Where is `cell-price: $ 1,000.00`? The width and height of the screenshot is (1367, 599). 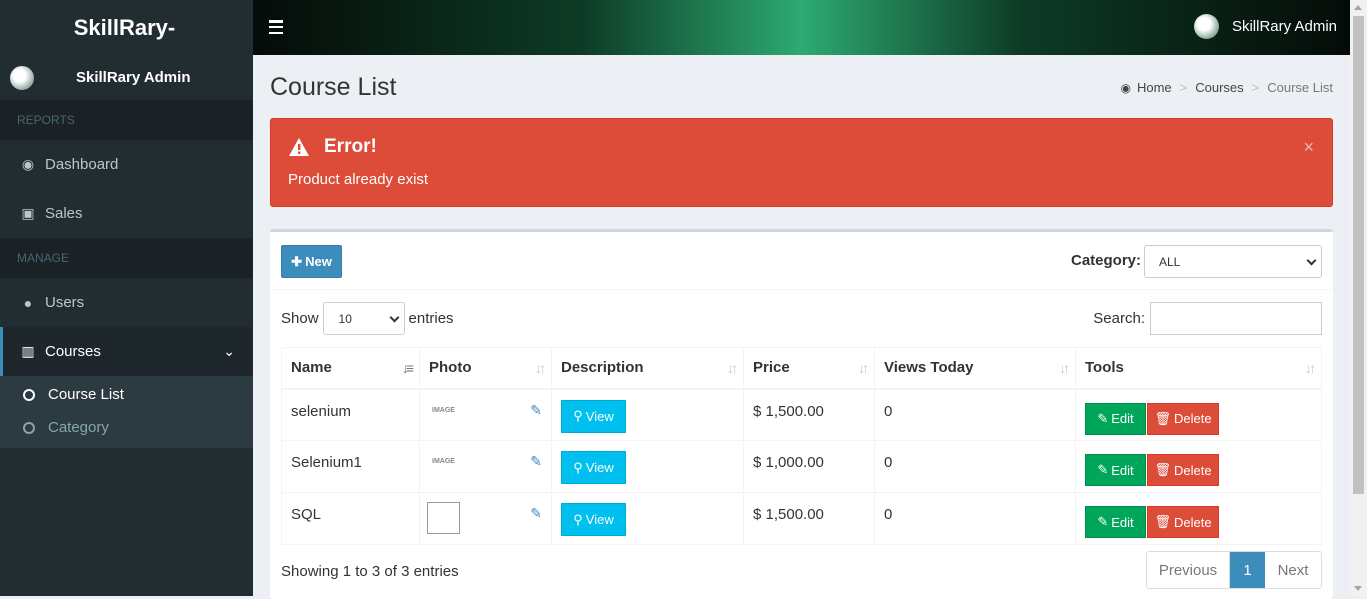 cell-price: $ 1,000.00 is located at coordinates (809, 466).